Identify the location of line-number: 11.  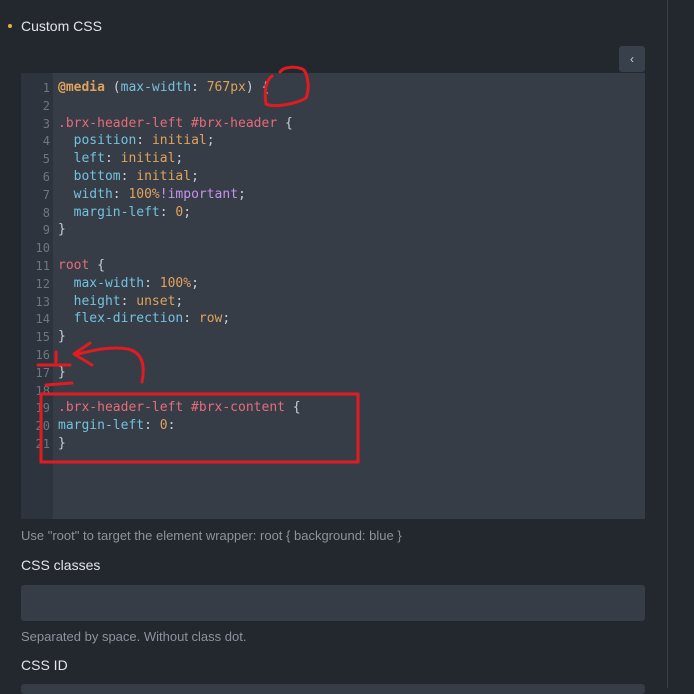
(42, 266).